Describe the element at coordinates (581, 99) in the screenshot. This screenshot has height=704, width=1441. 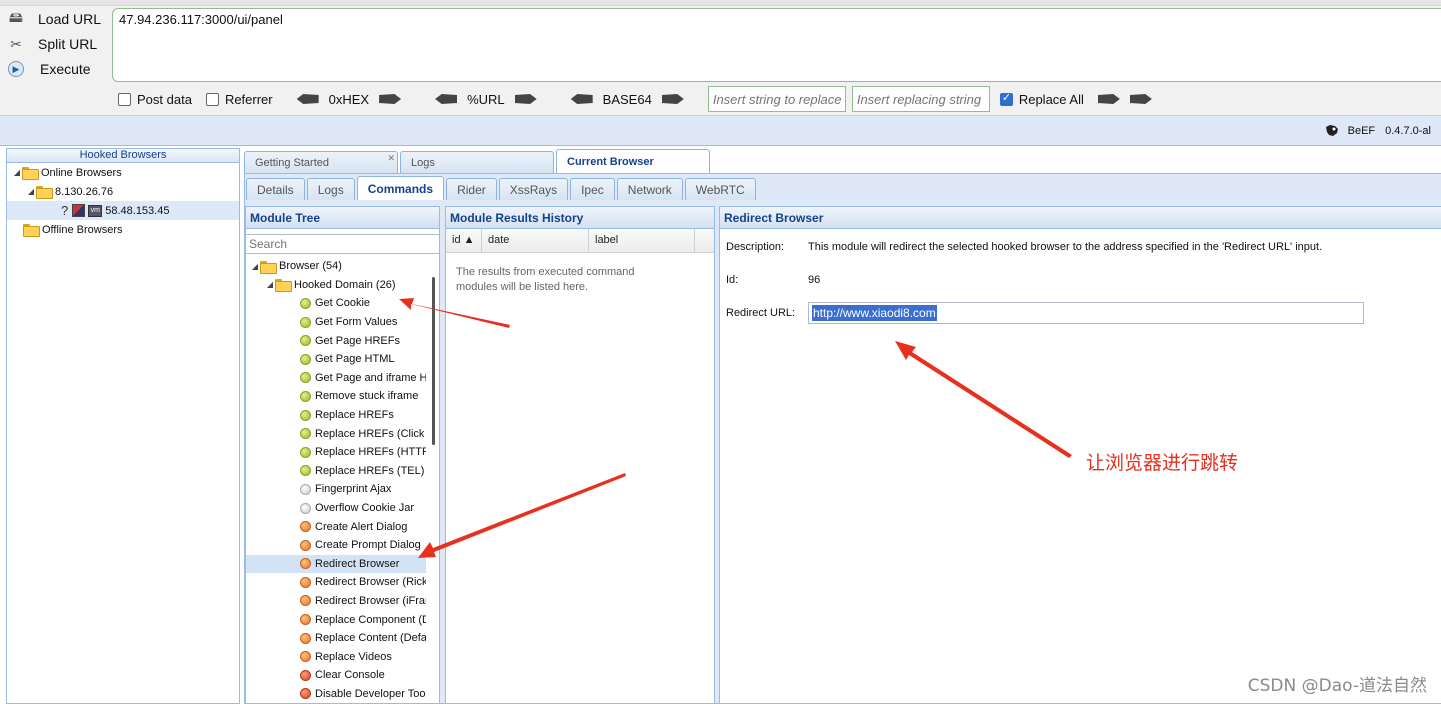
I see `base64-decode-arrow-icon` at that location.